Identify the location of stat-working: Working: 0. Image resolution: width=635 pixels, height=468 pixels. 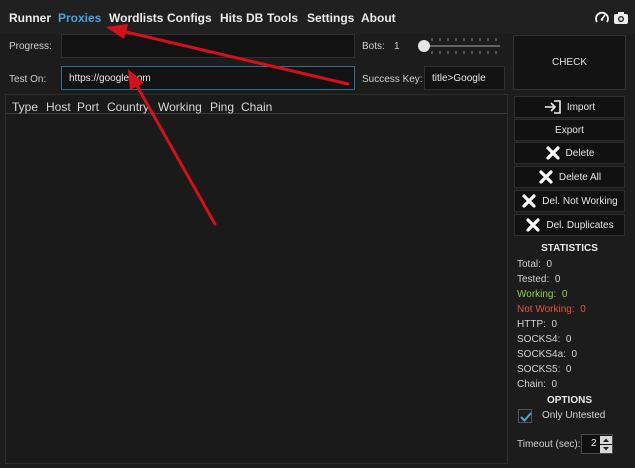
(542, 294).